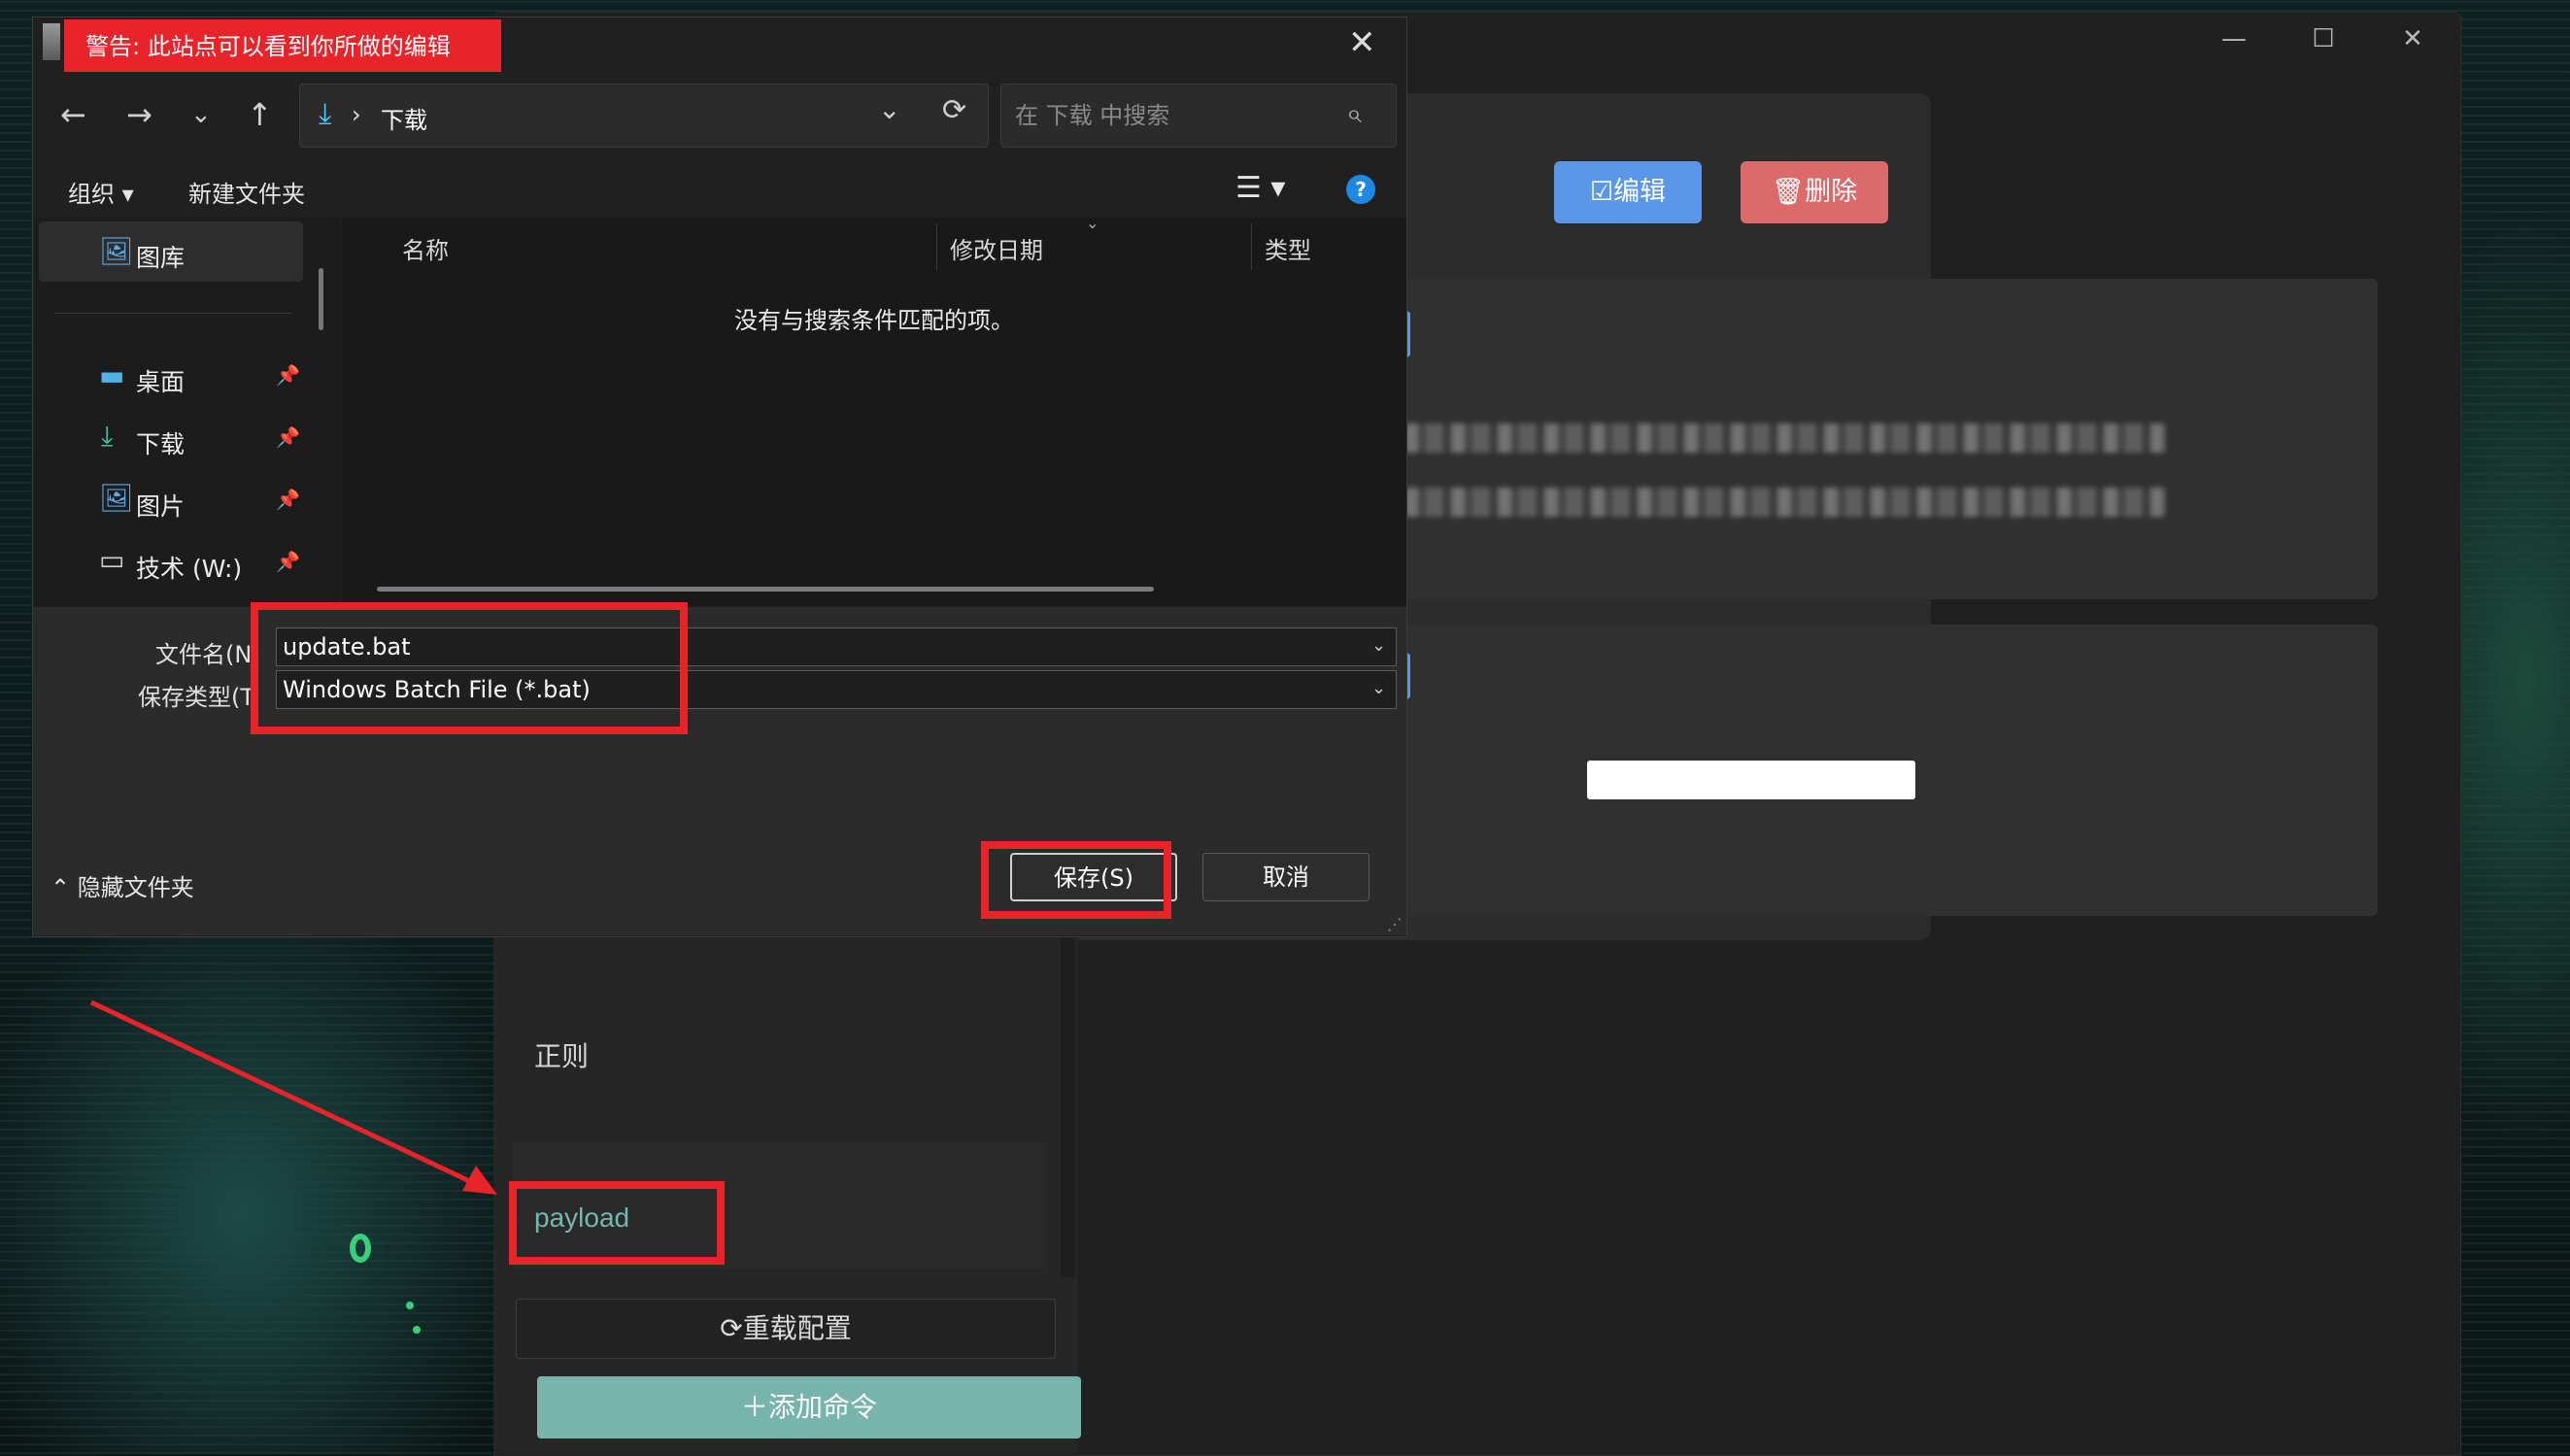  I want to click on annotation-arrow, so click(293, 1097).